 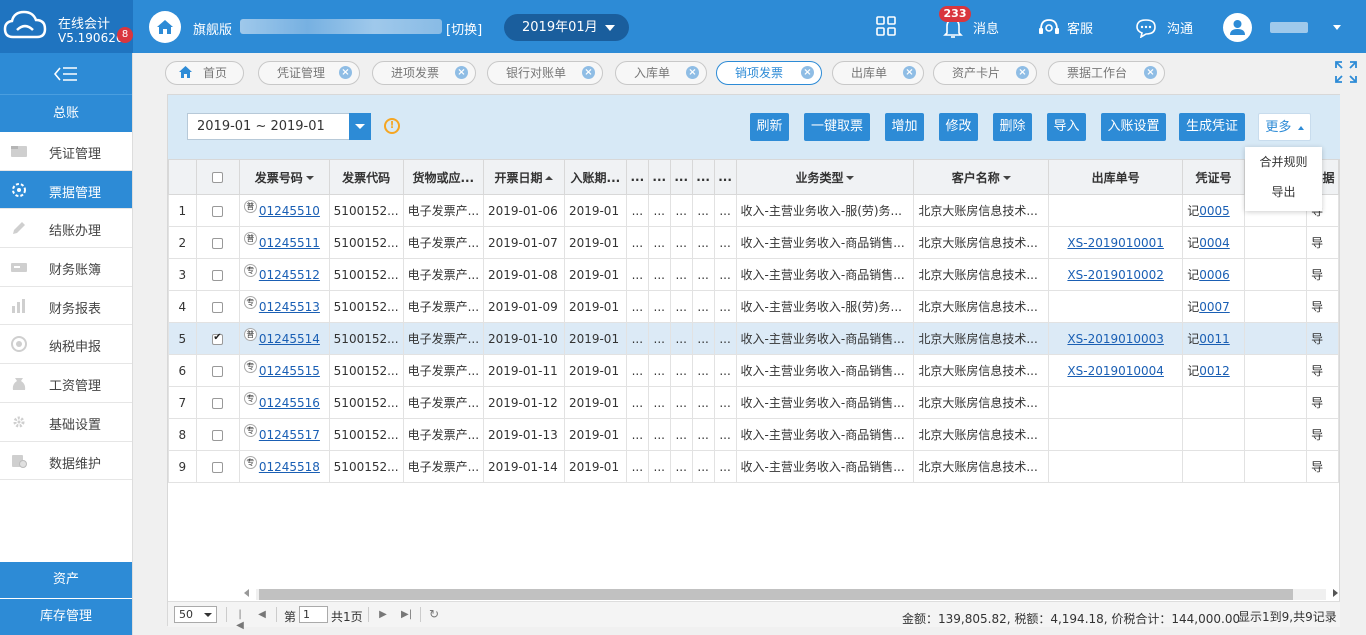 What do you see at coordinates (434, 614) in the screenshot?
I see `reload-icon: ↻` at bounding box center [434, 614].